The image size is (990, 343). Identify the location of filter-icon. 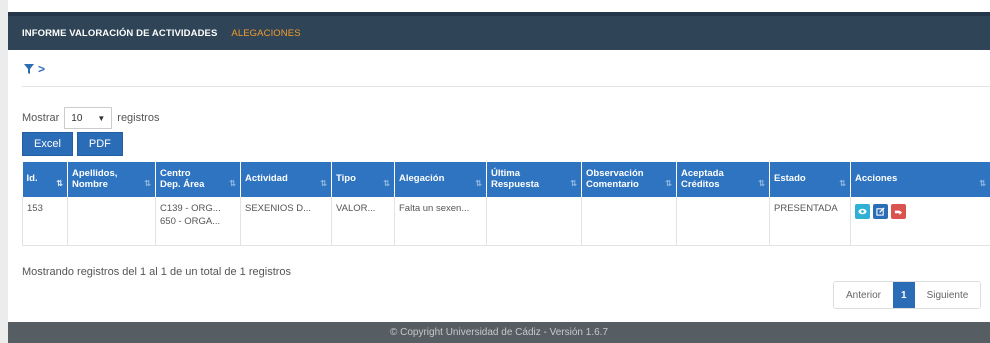
(29, 69).